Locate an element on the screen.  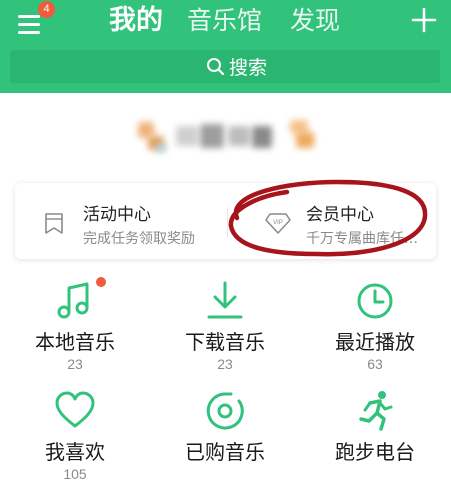
bookmark-icon is located at coordinates (54, 223).